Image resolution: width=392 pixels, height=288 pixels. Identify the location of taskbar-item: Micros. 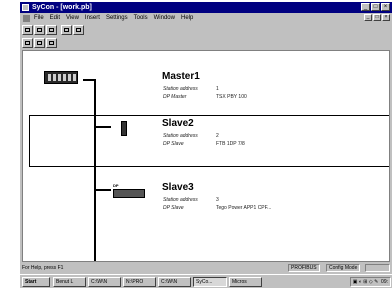
(245, 282).